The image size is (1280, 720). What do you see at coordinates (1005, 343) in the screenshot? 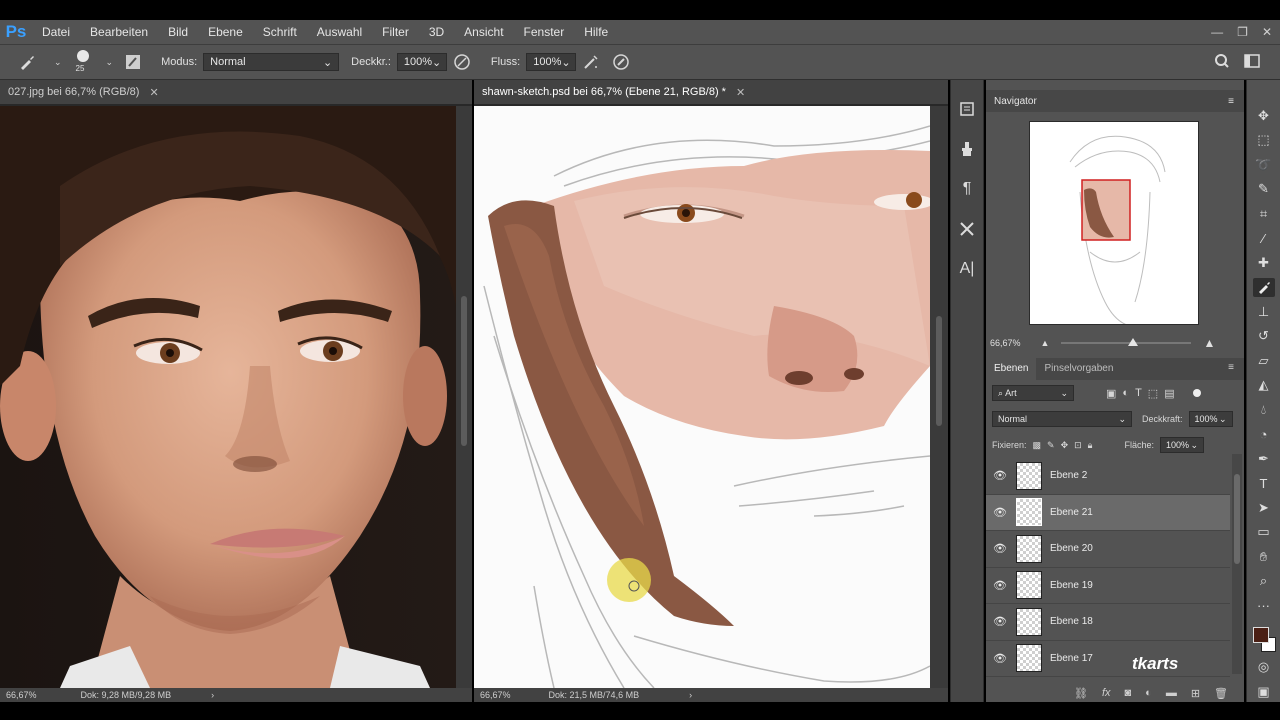
I see `navigator-zoom-value: 66,67%` at bounding box center [1005, 343].